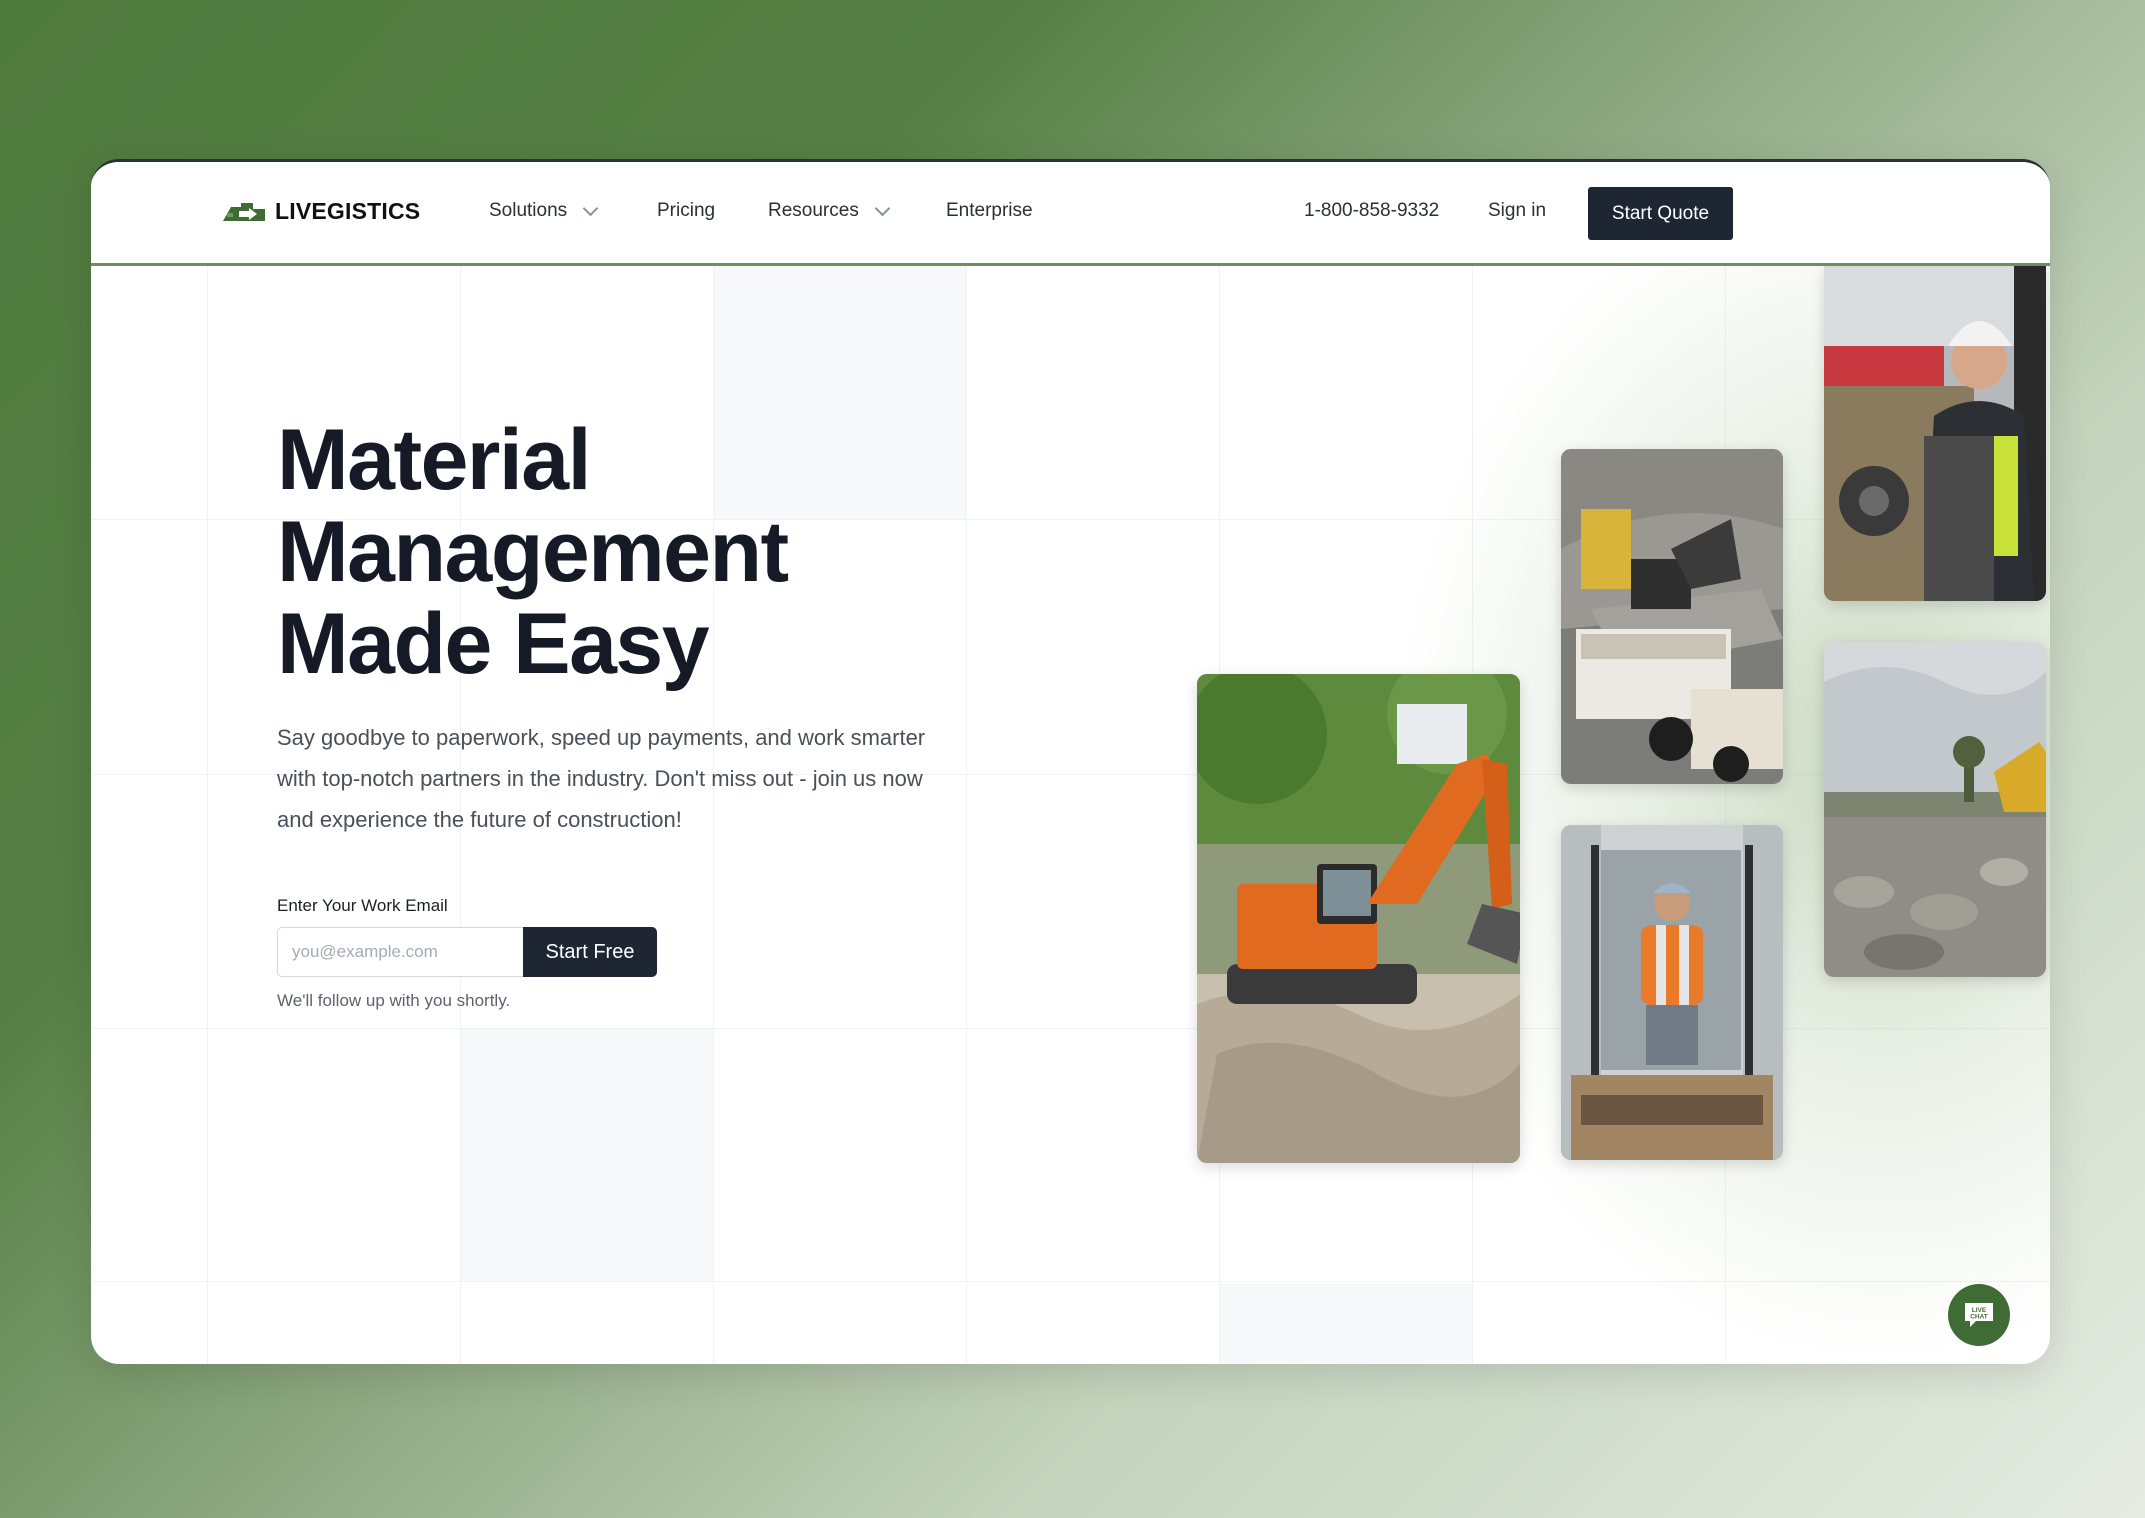 Image resolution: width=2145 pixels, height=1518 pixels. Describe the element at coordinates (528, 210) in the screenshot. I see `nav-solutions-label: Solutions` at that location.